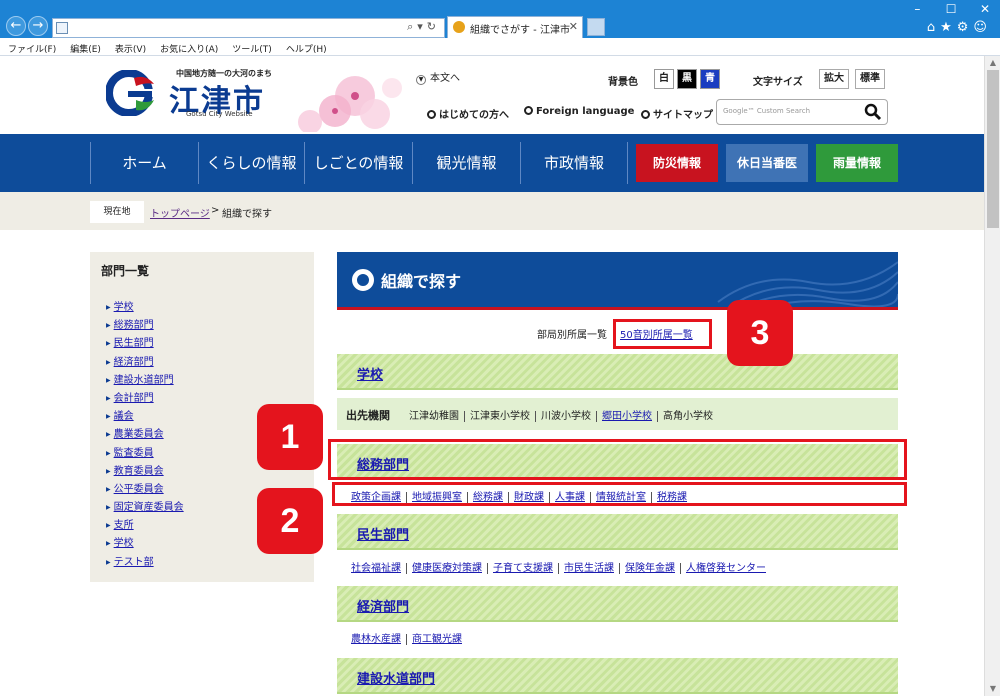  What do you see at coordinates (38, 26) in the screenshot?
I see `forward-button: →` at bounding box center [38, 26].